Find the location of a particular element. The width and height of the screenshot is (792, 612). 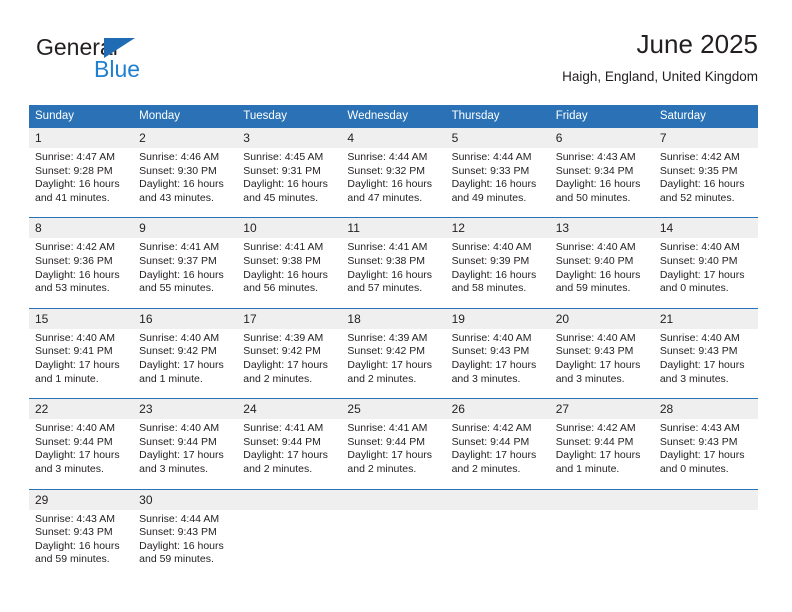

day-number: 22 is located at coordinates (81, 409).